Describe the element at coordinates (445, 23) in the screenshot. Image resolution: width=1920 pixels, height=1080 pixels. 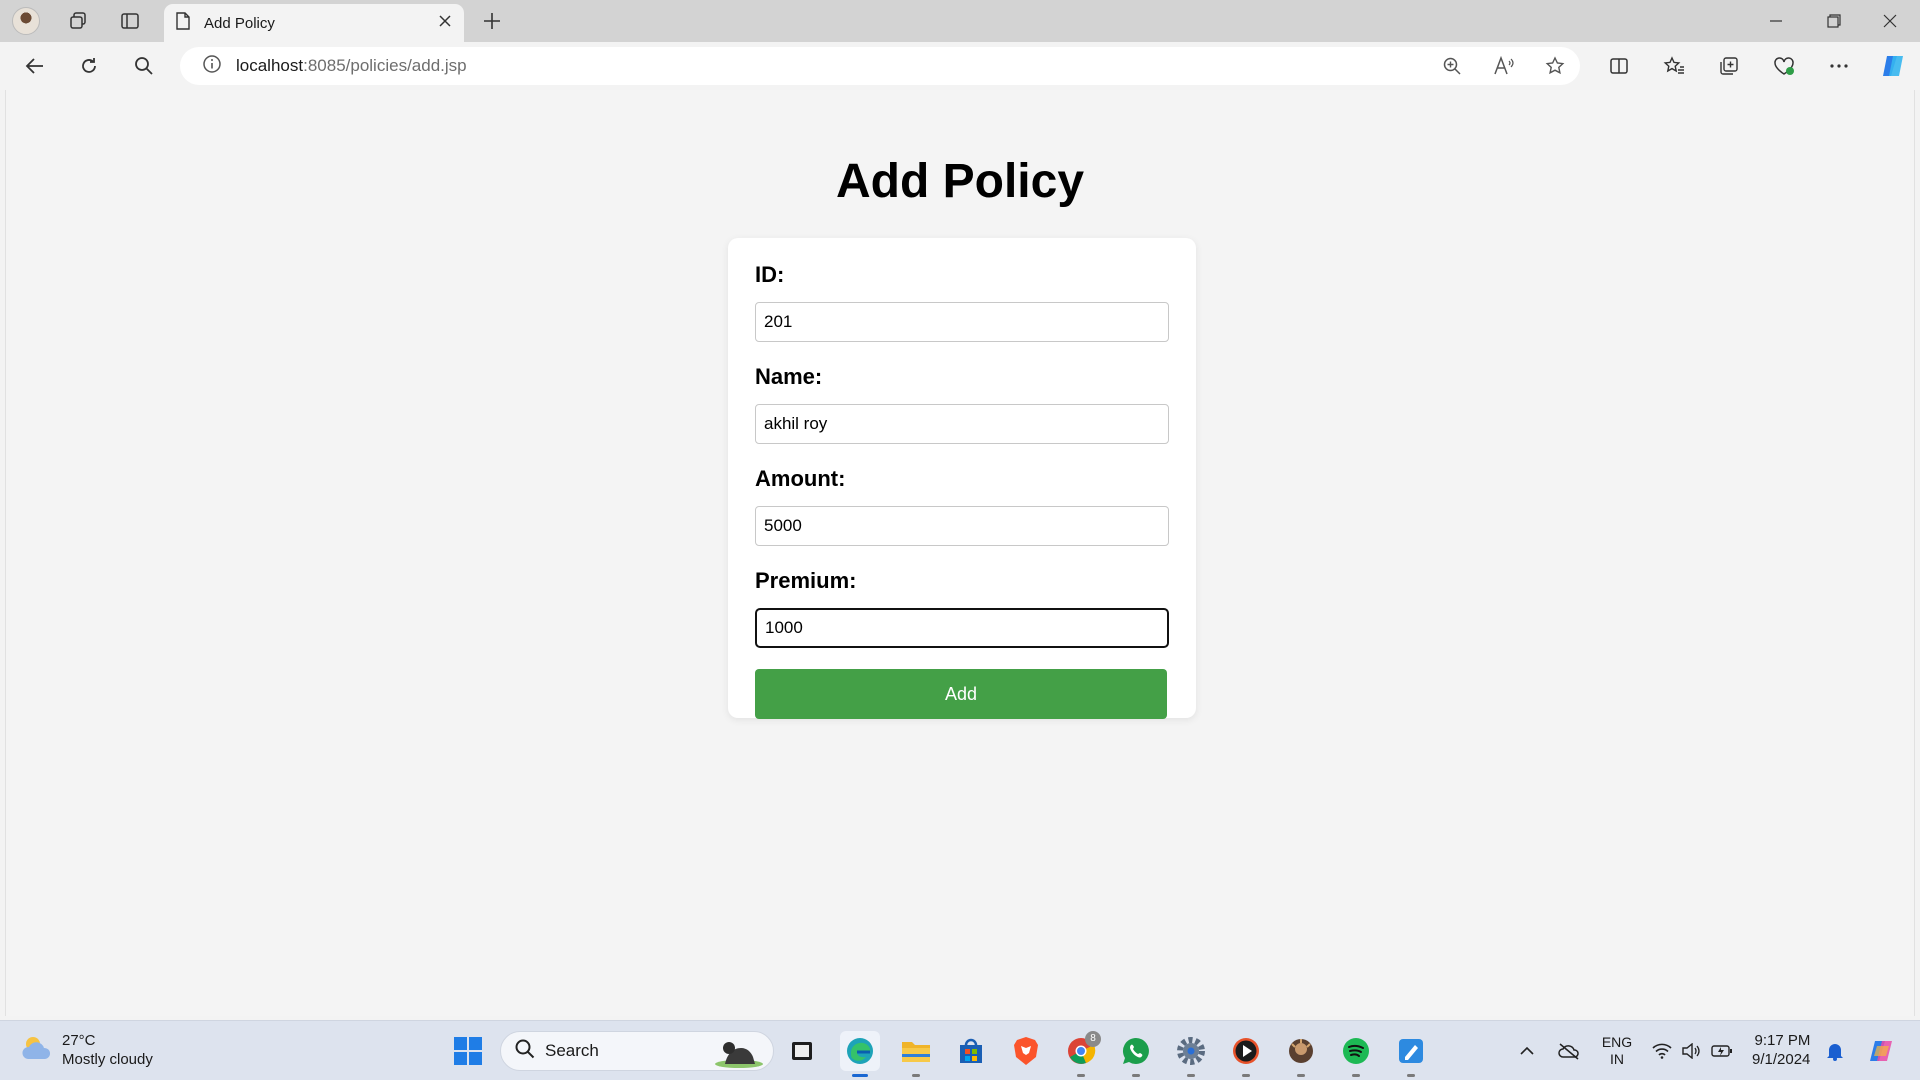
I see `close-tab-icon` at that location.